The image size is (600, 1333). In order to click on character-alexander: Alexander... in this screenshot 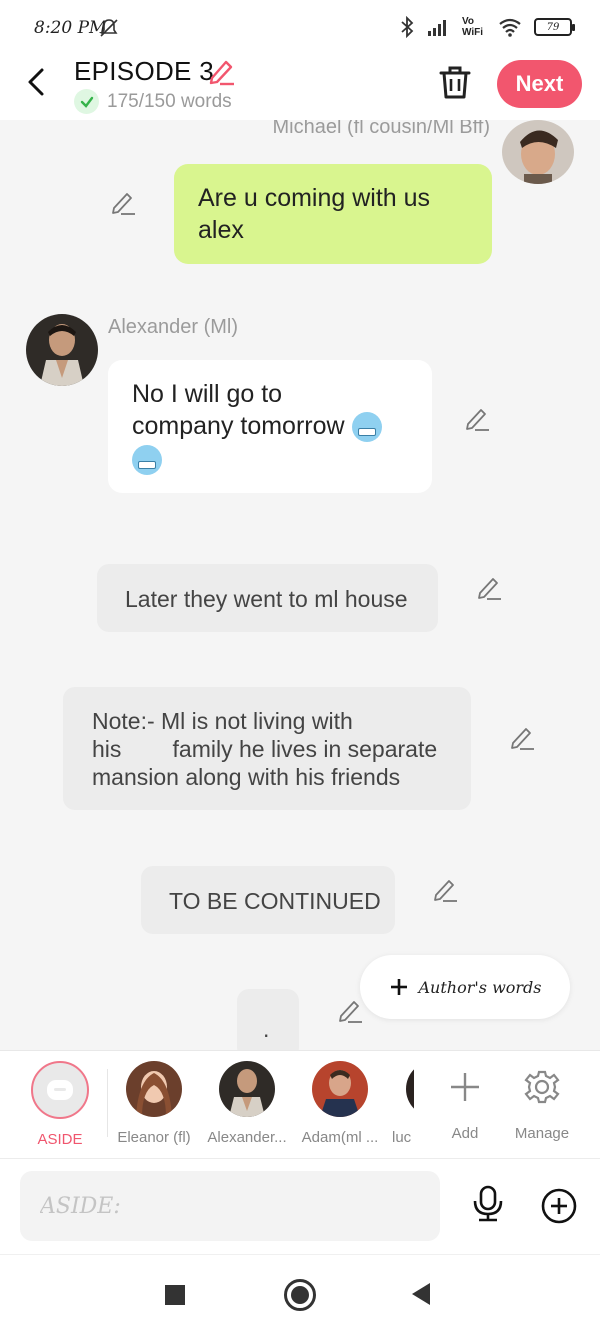, I will do `click(247, 1103)`.